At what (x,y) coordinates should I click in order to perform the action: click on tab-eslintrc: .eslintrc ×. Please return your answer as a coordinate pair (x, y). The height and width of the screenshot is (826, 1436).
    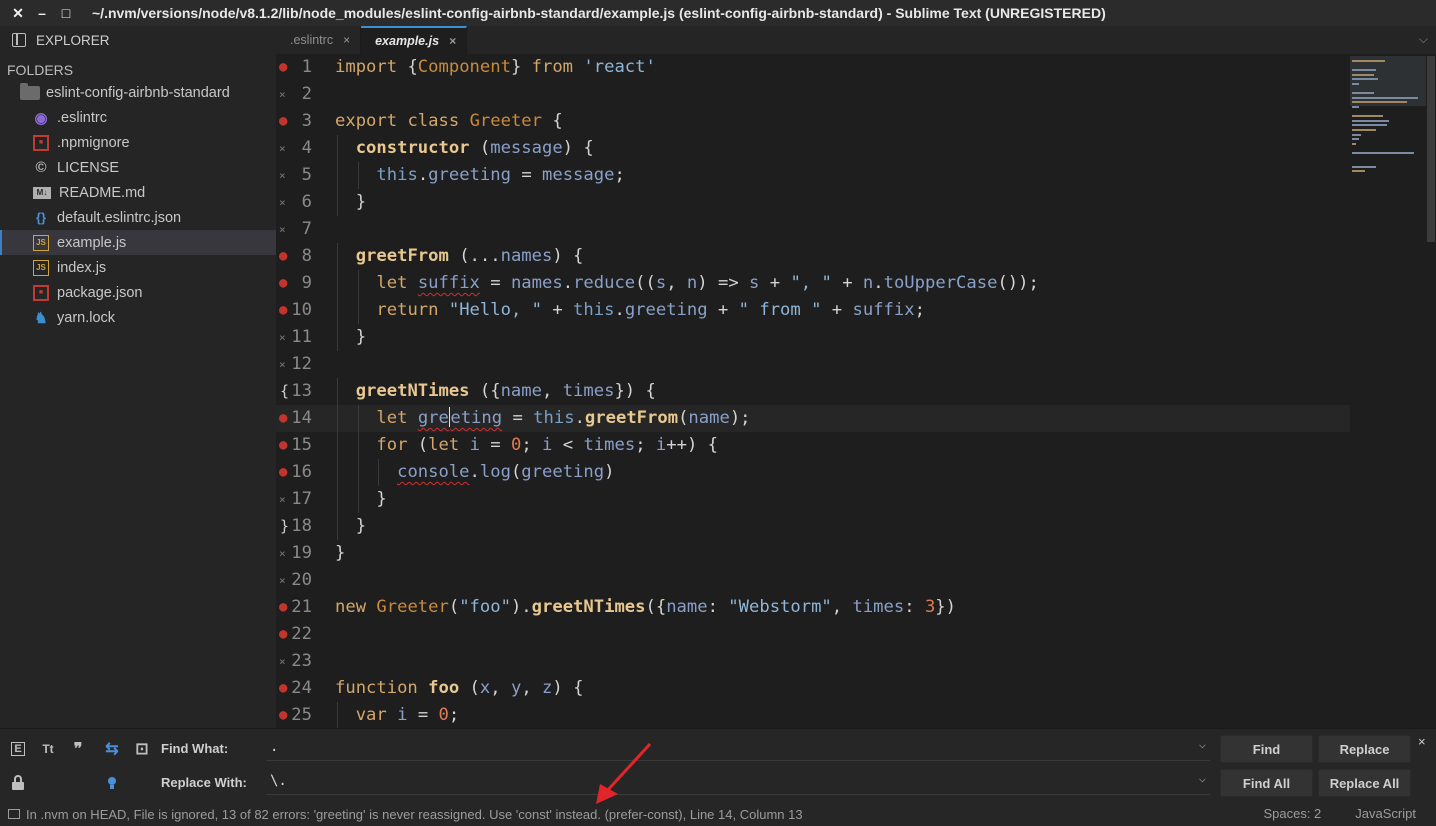
    Looking at the image, I should click on (319, 40).